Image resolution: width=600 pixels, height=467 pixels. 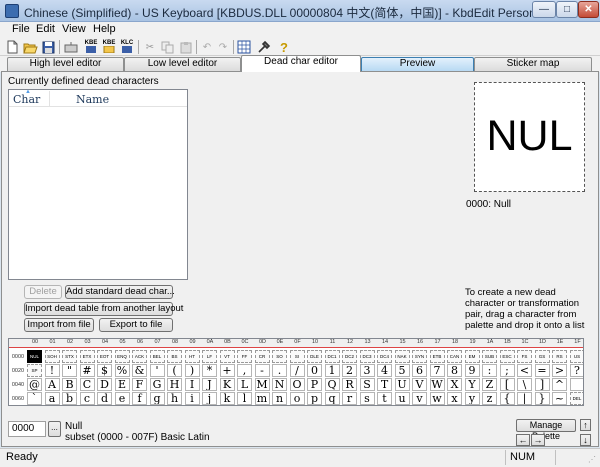 What do you see at coordinates (367, 398) in the screenshot?
I see `palette-cell: s` at bounding box center [367, 398].